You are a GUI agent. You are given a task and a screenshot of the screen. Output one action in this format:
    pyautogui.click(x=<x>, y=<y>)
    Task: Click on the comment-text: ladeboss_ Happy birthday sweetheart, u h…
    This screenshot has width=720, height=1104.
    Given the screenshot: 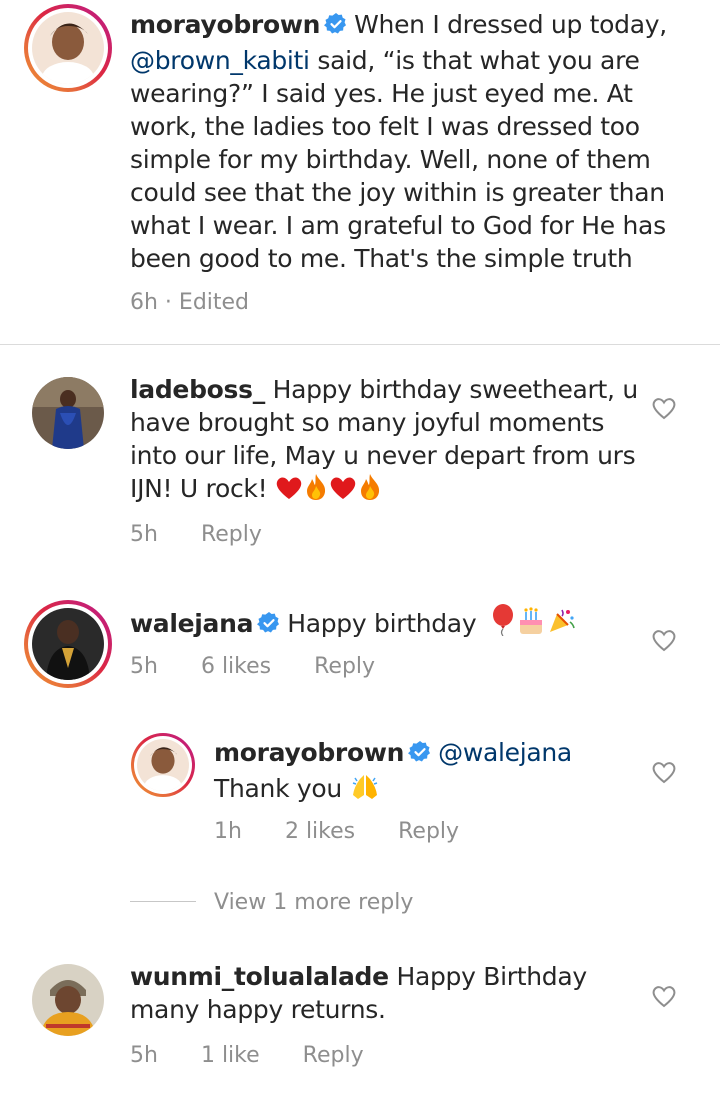 What is the action you would take?
    pyautogui.click(x=390, y=441)
    